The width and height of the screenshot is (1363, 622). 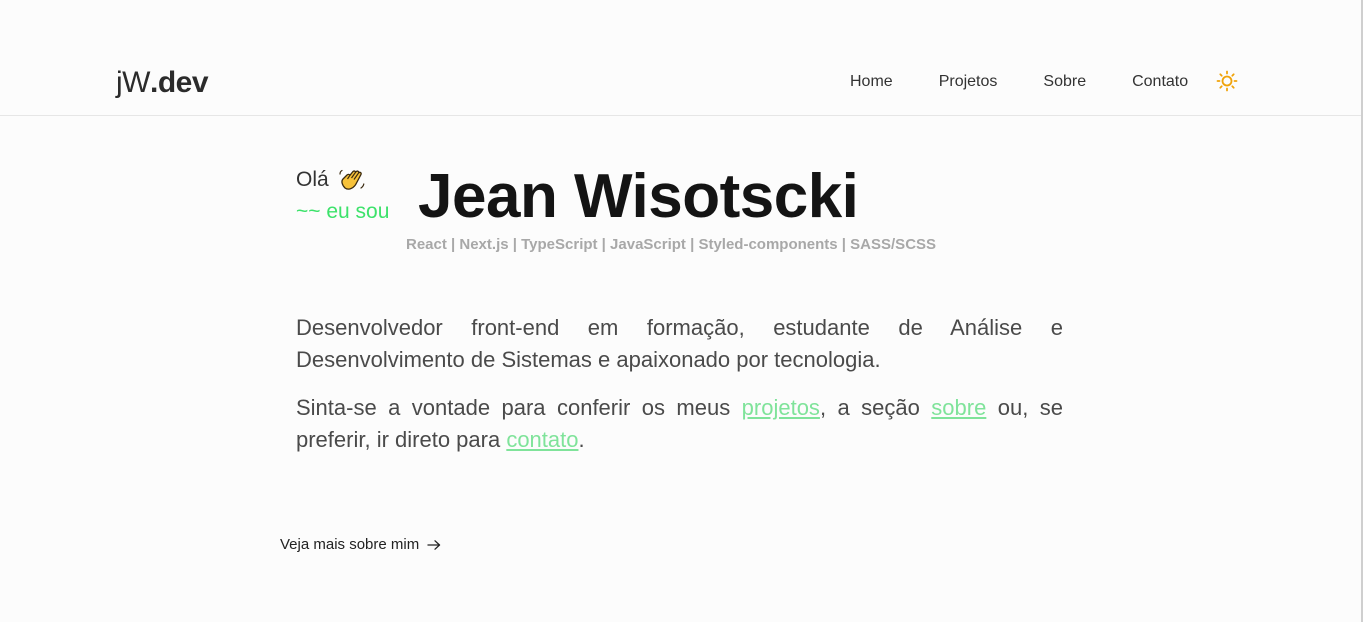 What do you see at coordinates (330, 180) in the screenshot?
I see `greeting: Olá` at bounding box center [330, 180].